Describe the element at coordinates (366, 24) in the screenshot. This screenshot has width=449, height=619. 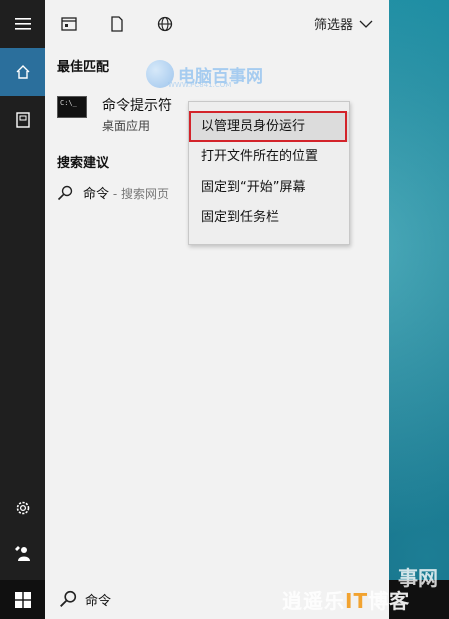
I see `chevron-down-icon` at that location.